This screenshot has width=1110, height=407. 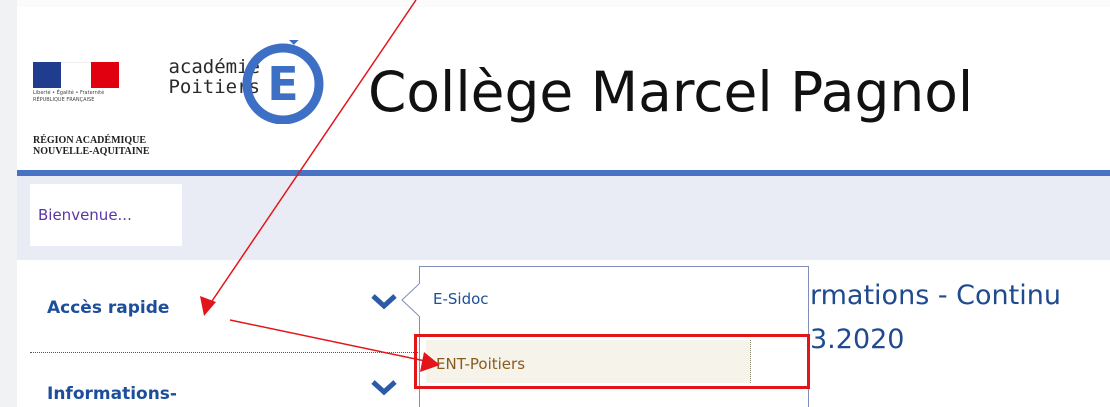 What do you see at coordinates (108, 308) in the screenshot?
I see `sidebar-item-acces-rapide: Accès rapide` at bounding box center [108, 308].